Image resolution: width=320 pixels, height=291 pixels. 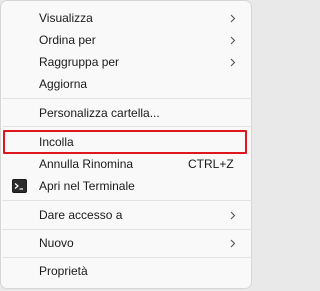 What do you see at coordinates (87, 186) in the screenshot?
I see `menu-item-label: Apri nel Terminale` at bounding box center [87, 186].